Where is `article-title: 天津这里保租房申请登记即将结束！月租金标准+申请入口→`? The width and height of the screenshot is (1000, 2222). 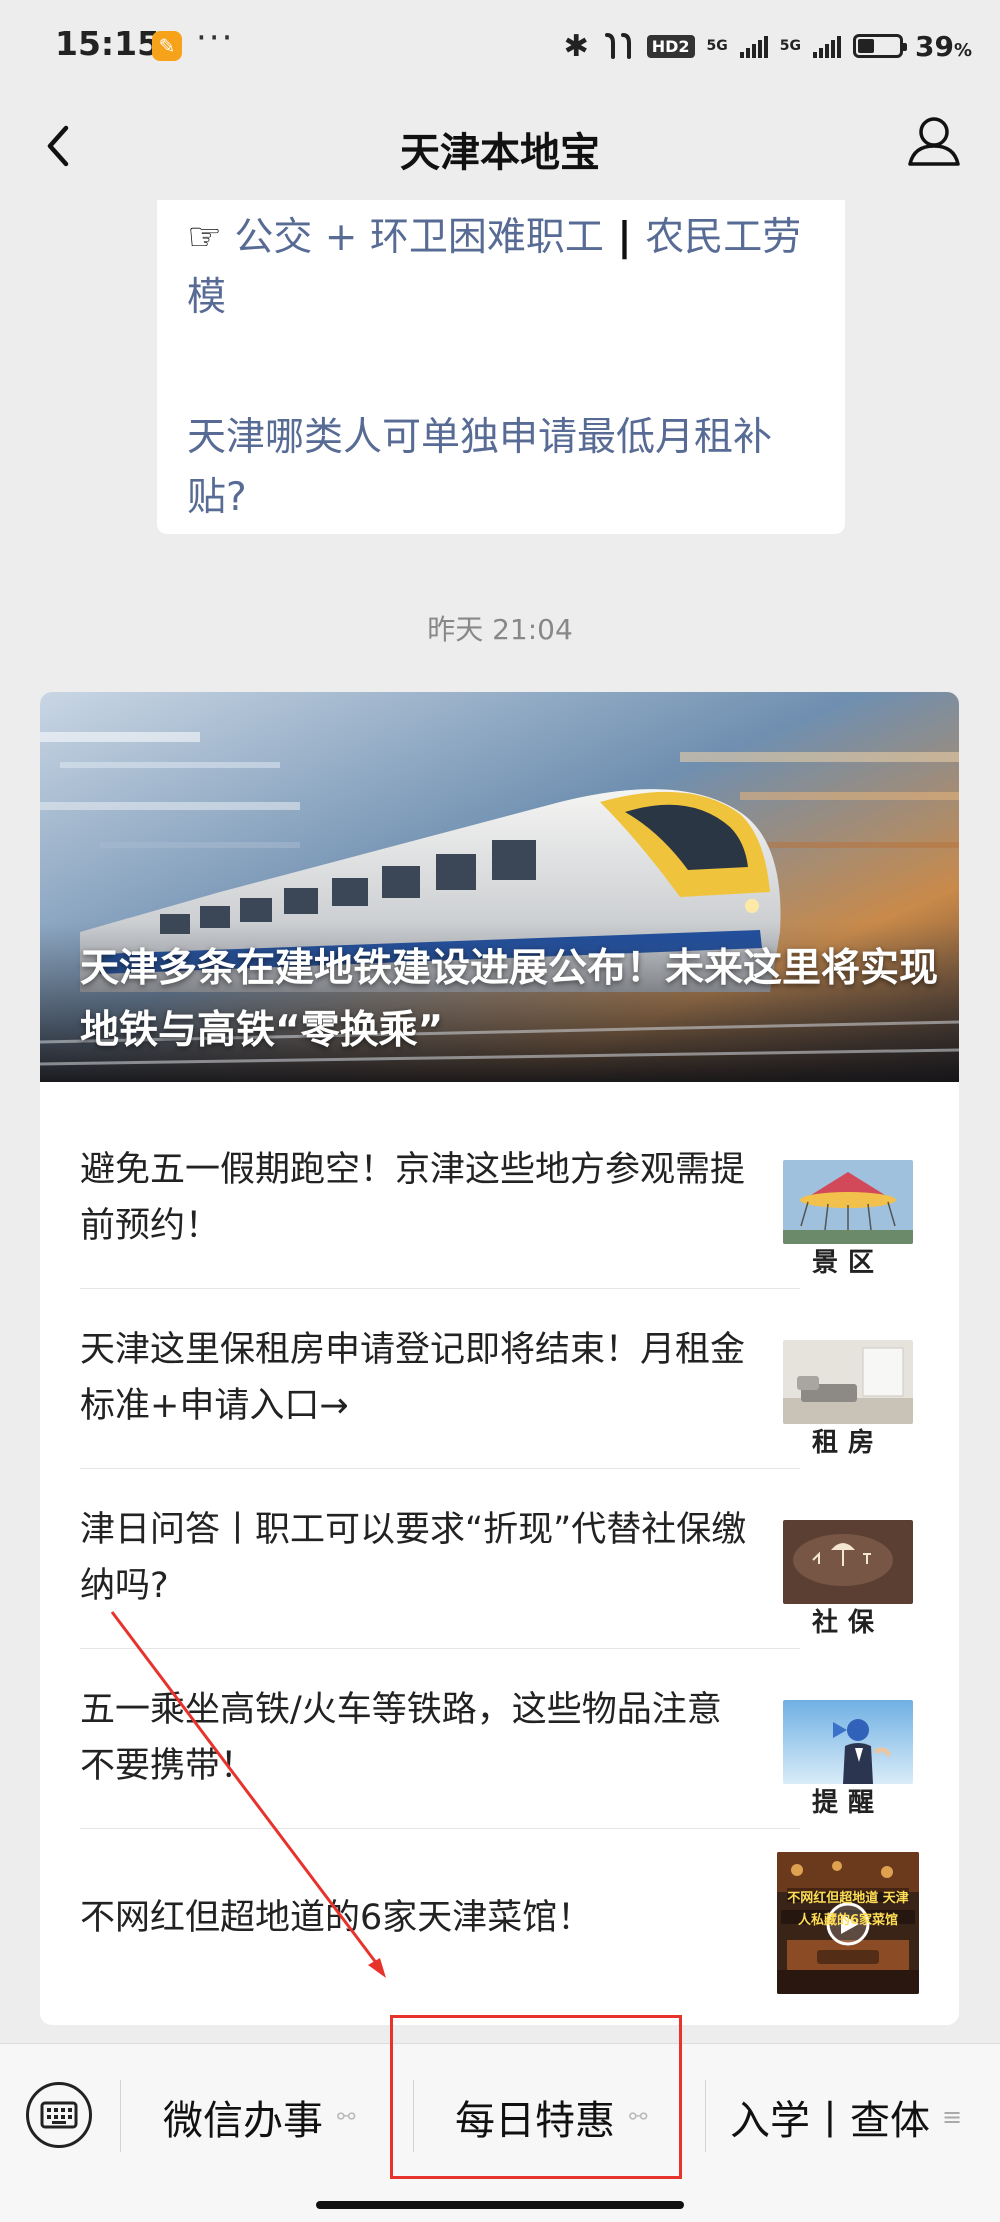
article-title: 天津这里保租房申请登记即将结束！月租金标准+申请入口→ is located at coordinates (413, 1378).